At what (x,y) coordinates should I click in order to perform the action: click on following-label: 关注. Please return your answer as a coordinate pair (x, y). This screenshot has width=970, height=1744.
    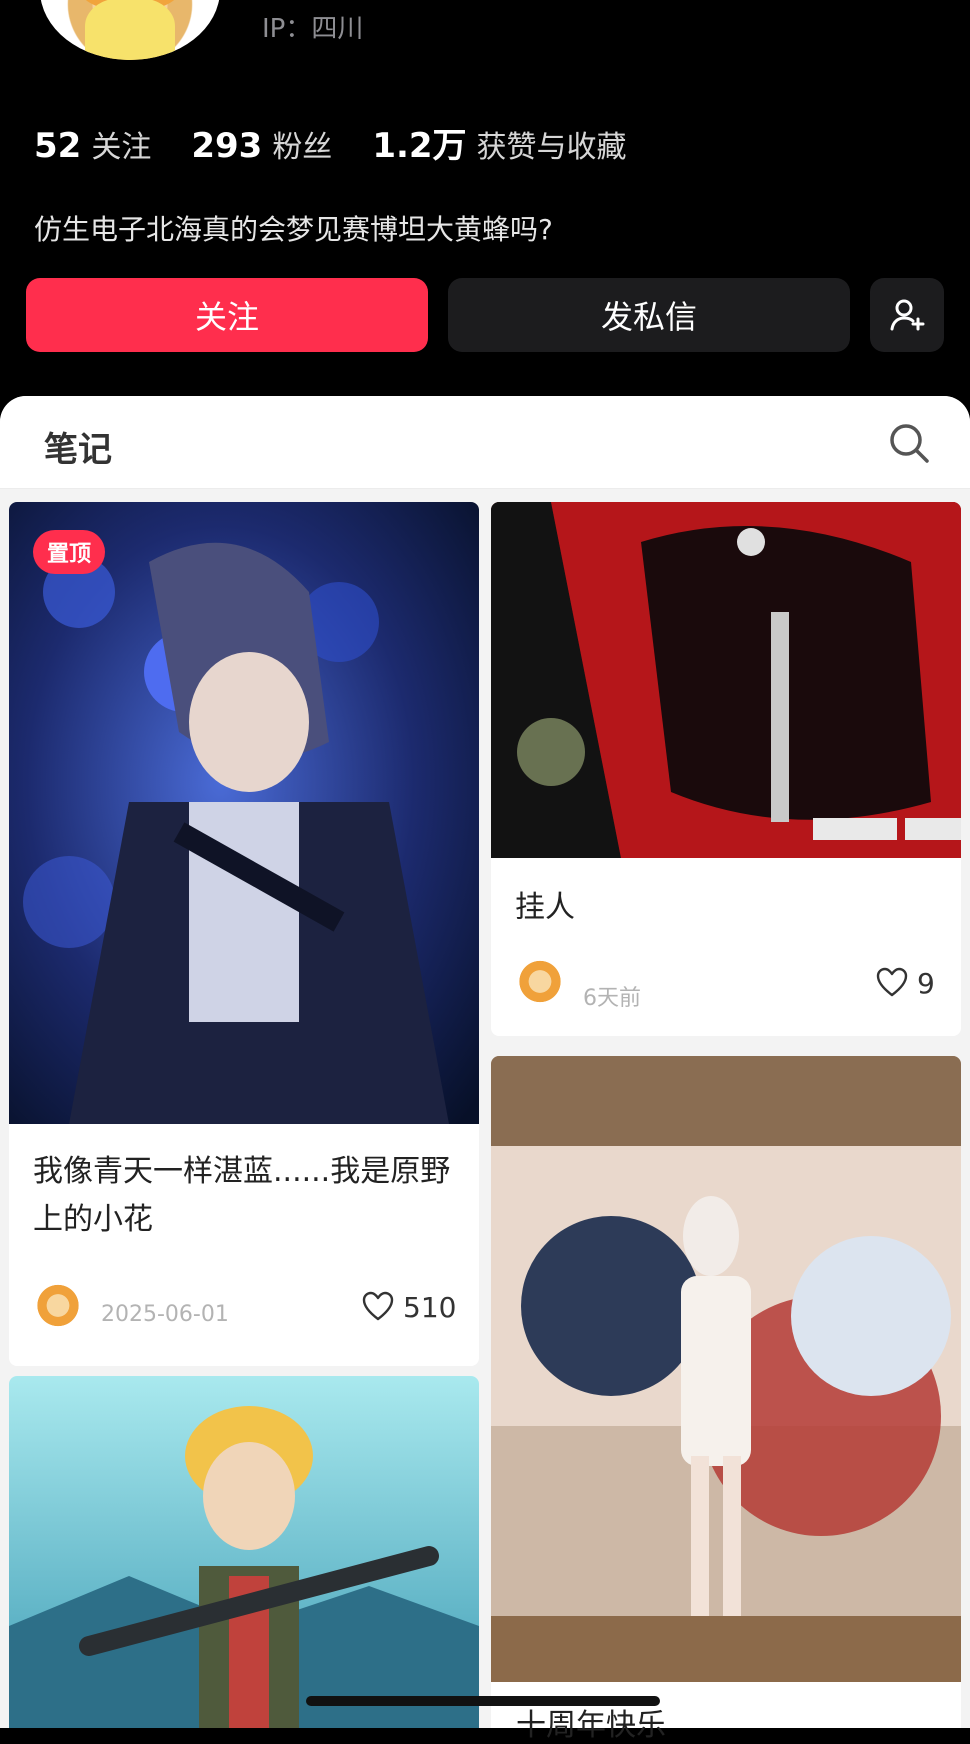
    Looking at the image, I should click on (121, 147).